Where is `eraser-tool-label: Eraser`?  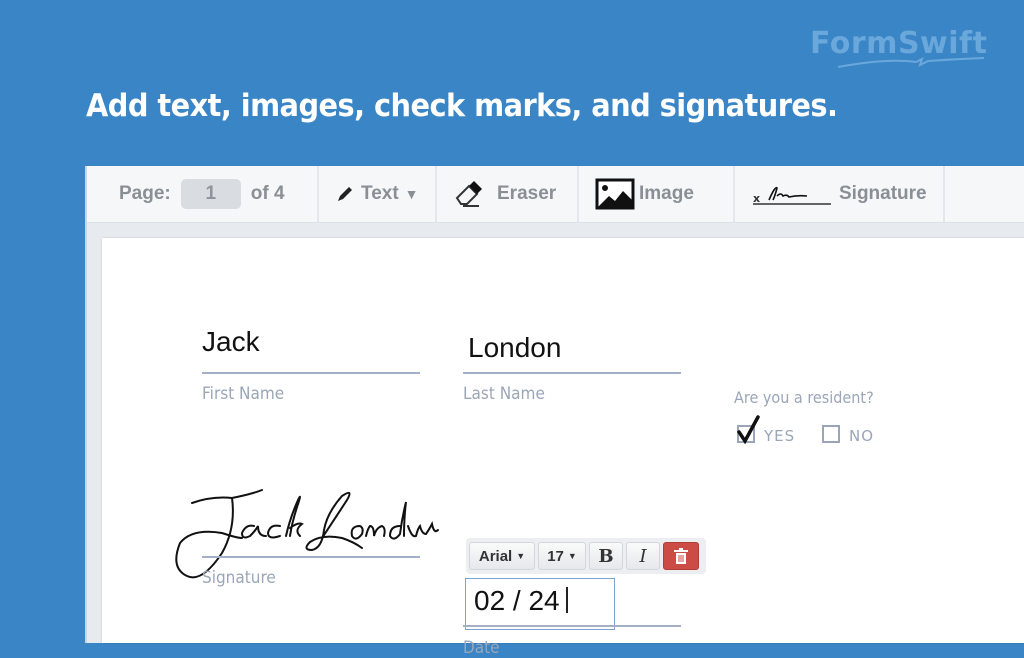 eraser-tool-label: Eraser is located at coordinates (527, 193).